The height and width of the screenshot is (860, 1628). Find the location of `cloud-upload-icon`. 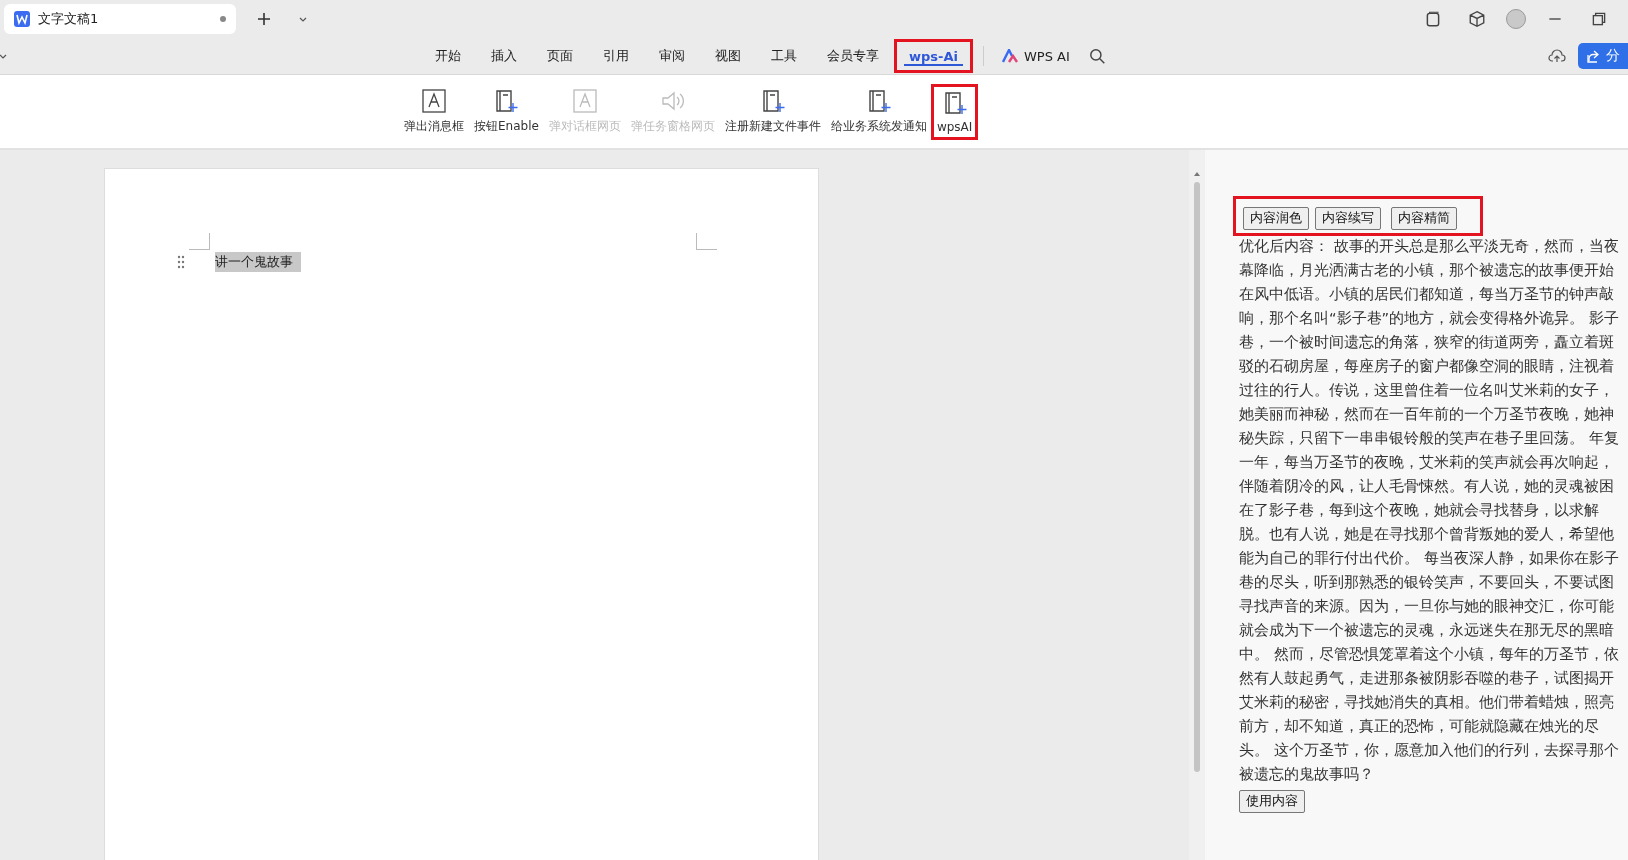

cloud-upload-icon is located at coordinates (1557, 56).